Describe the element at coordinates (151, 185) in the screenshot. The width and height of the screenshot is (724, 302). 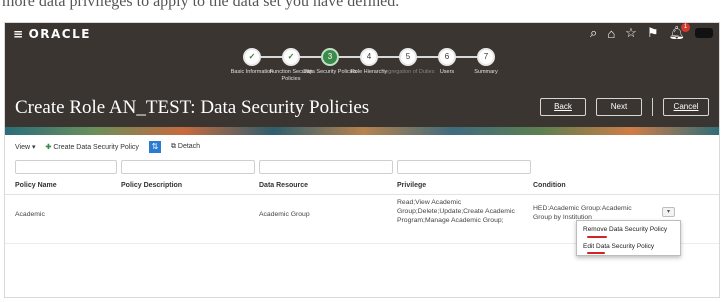
I see `column-header-policy-description: Policy Description` at that location.